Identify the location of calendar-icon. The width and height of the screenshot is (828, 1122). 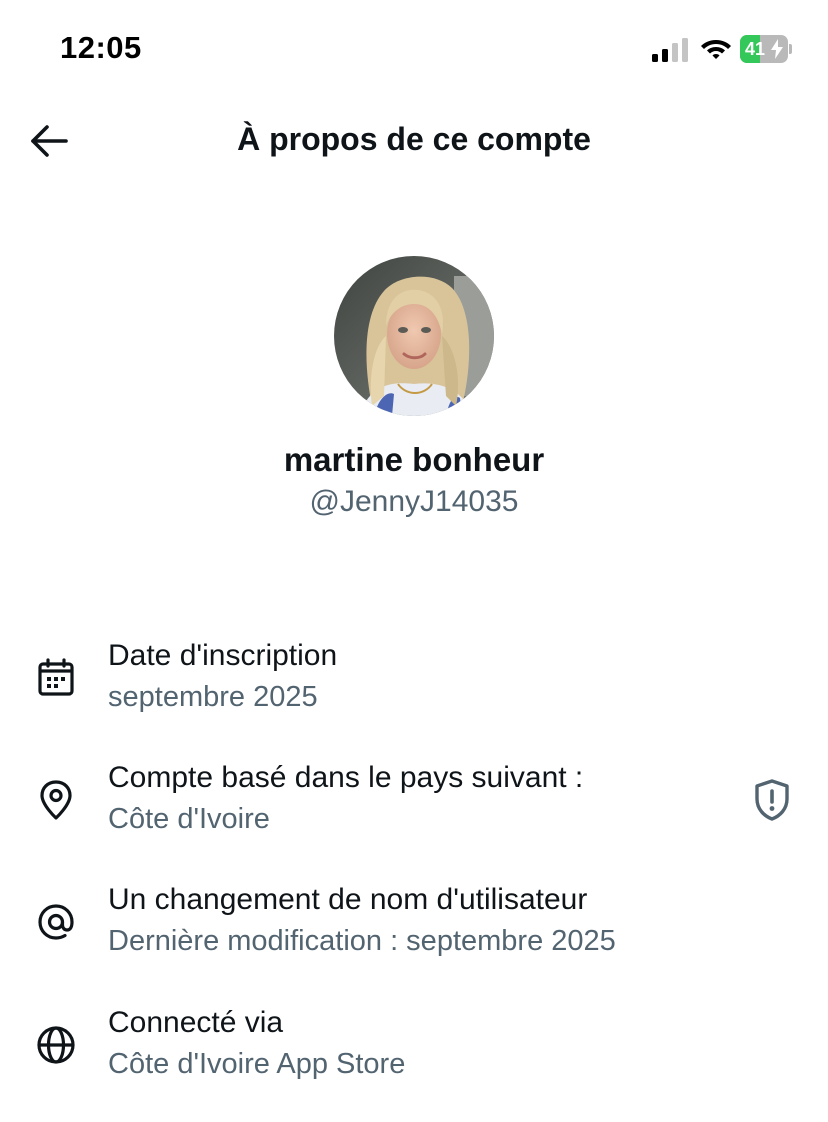
(56, 678).